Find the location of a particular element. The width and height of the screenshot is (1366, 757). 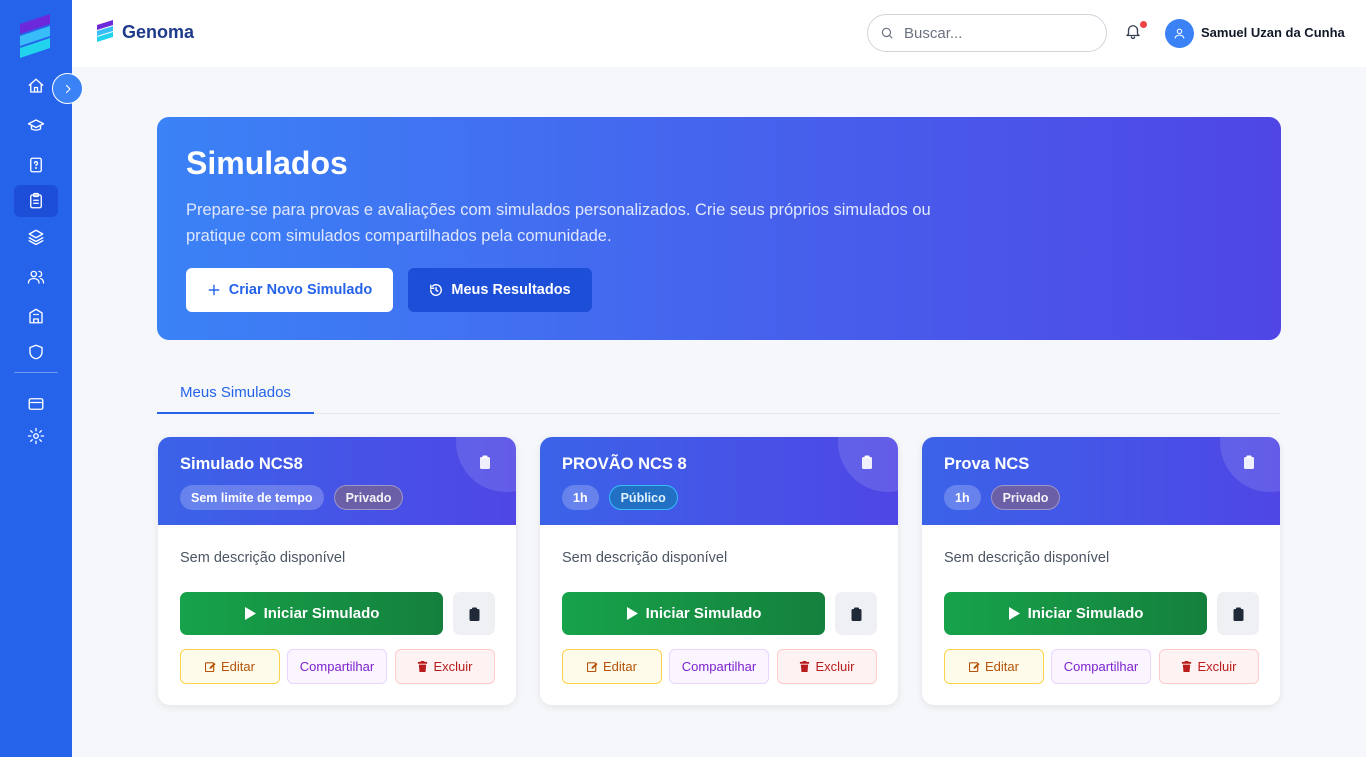

sidebar-item-users is located at coordinates (36, 277).